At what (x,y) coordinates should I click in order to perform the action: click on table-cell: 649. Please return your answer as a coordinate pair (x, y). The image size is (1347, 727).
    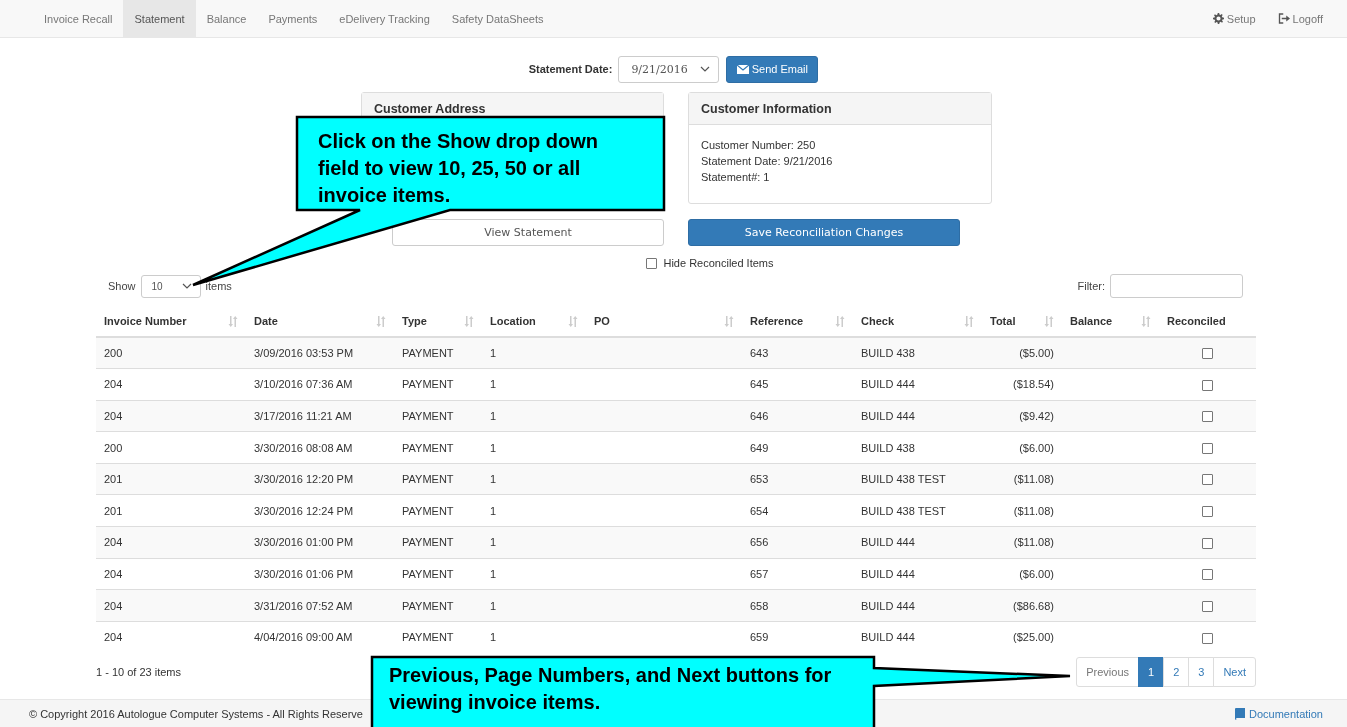
    Looking at the image, I should click on (797, 447).